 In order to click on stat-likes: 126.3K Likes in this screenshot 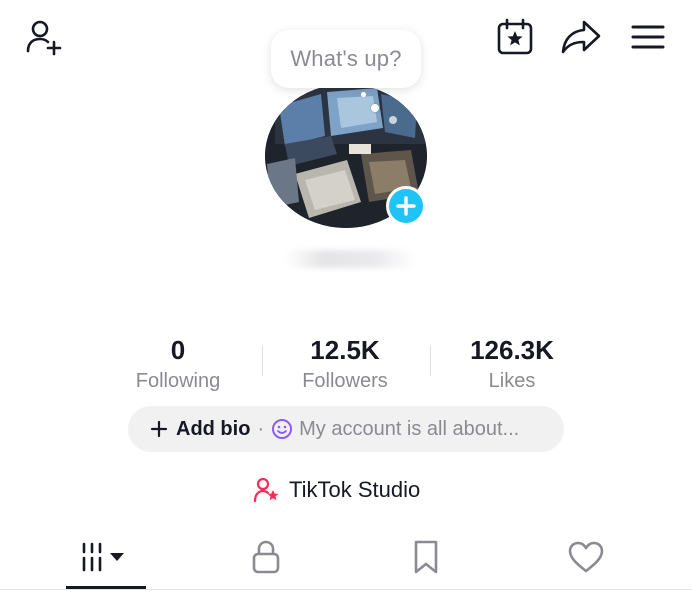, I will do `click(512, 365)`.